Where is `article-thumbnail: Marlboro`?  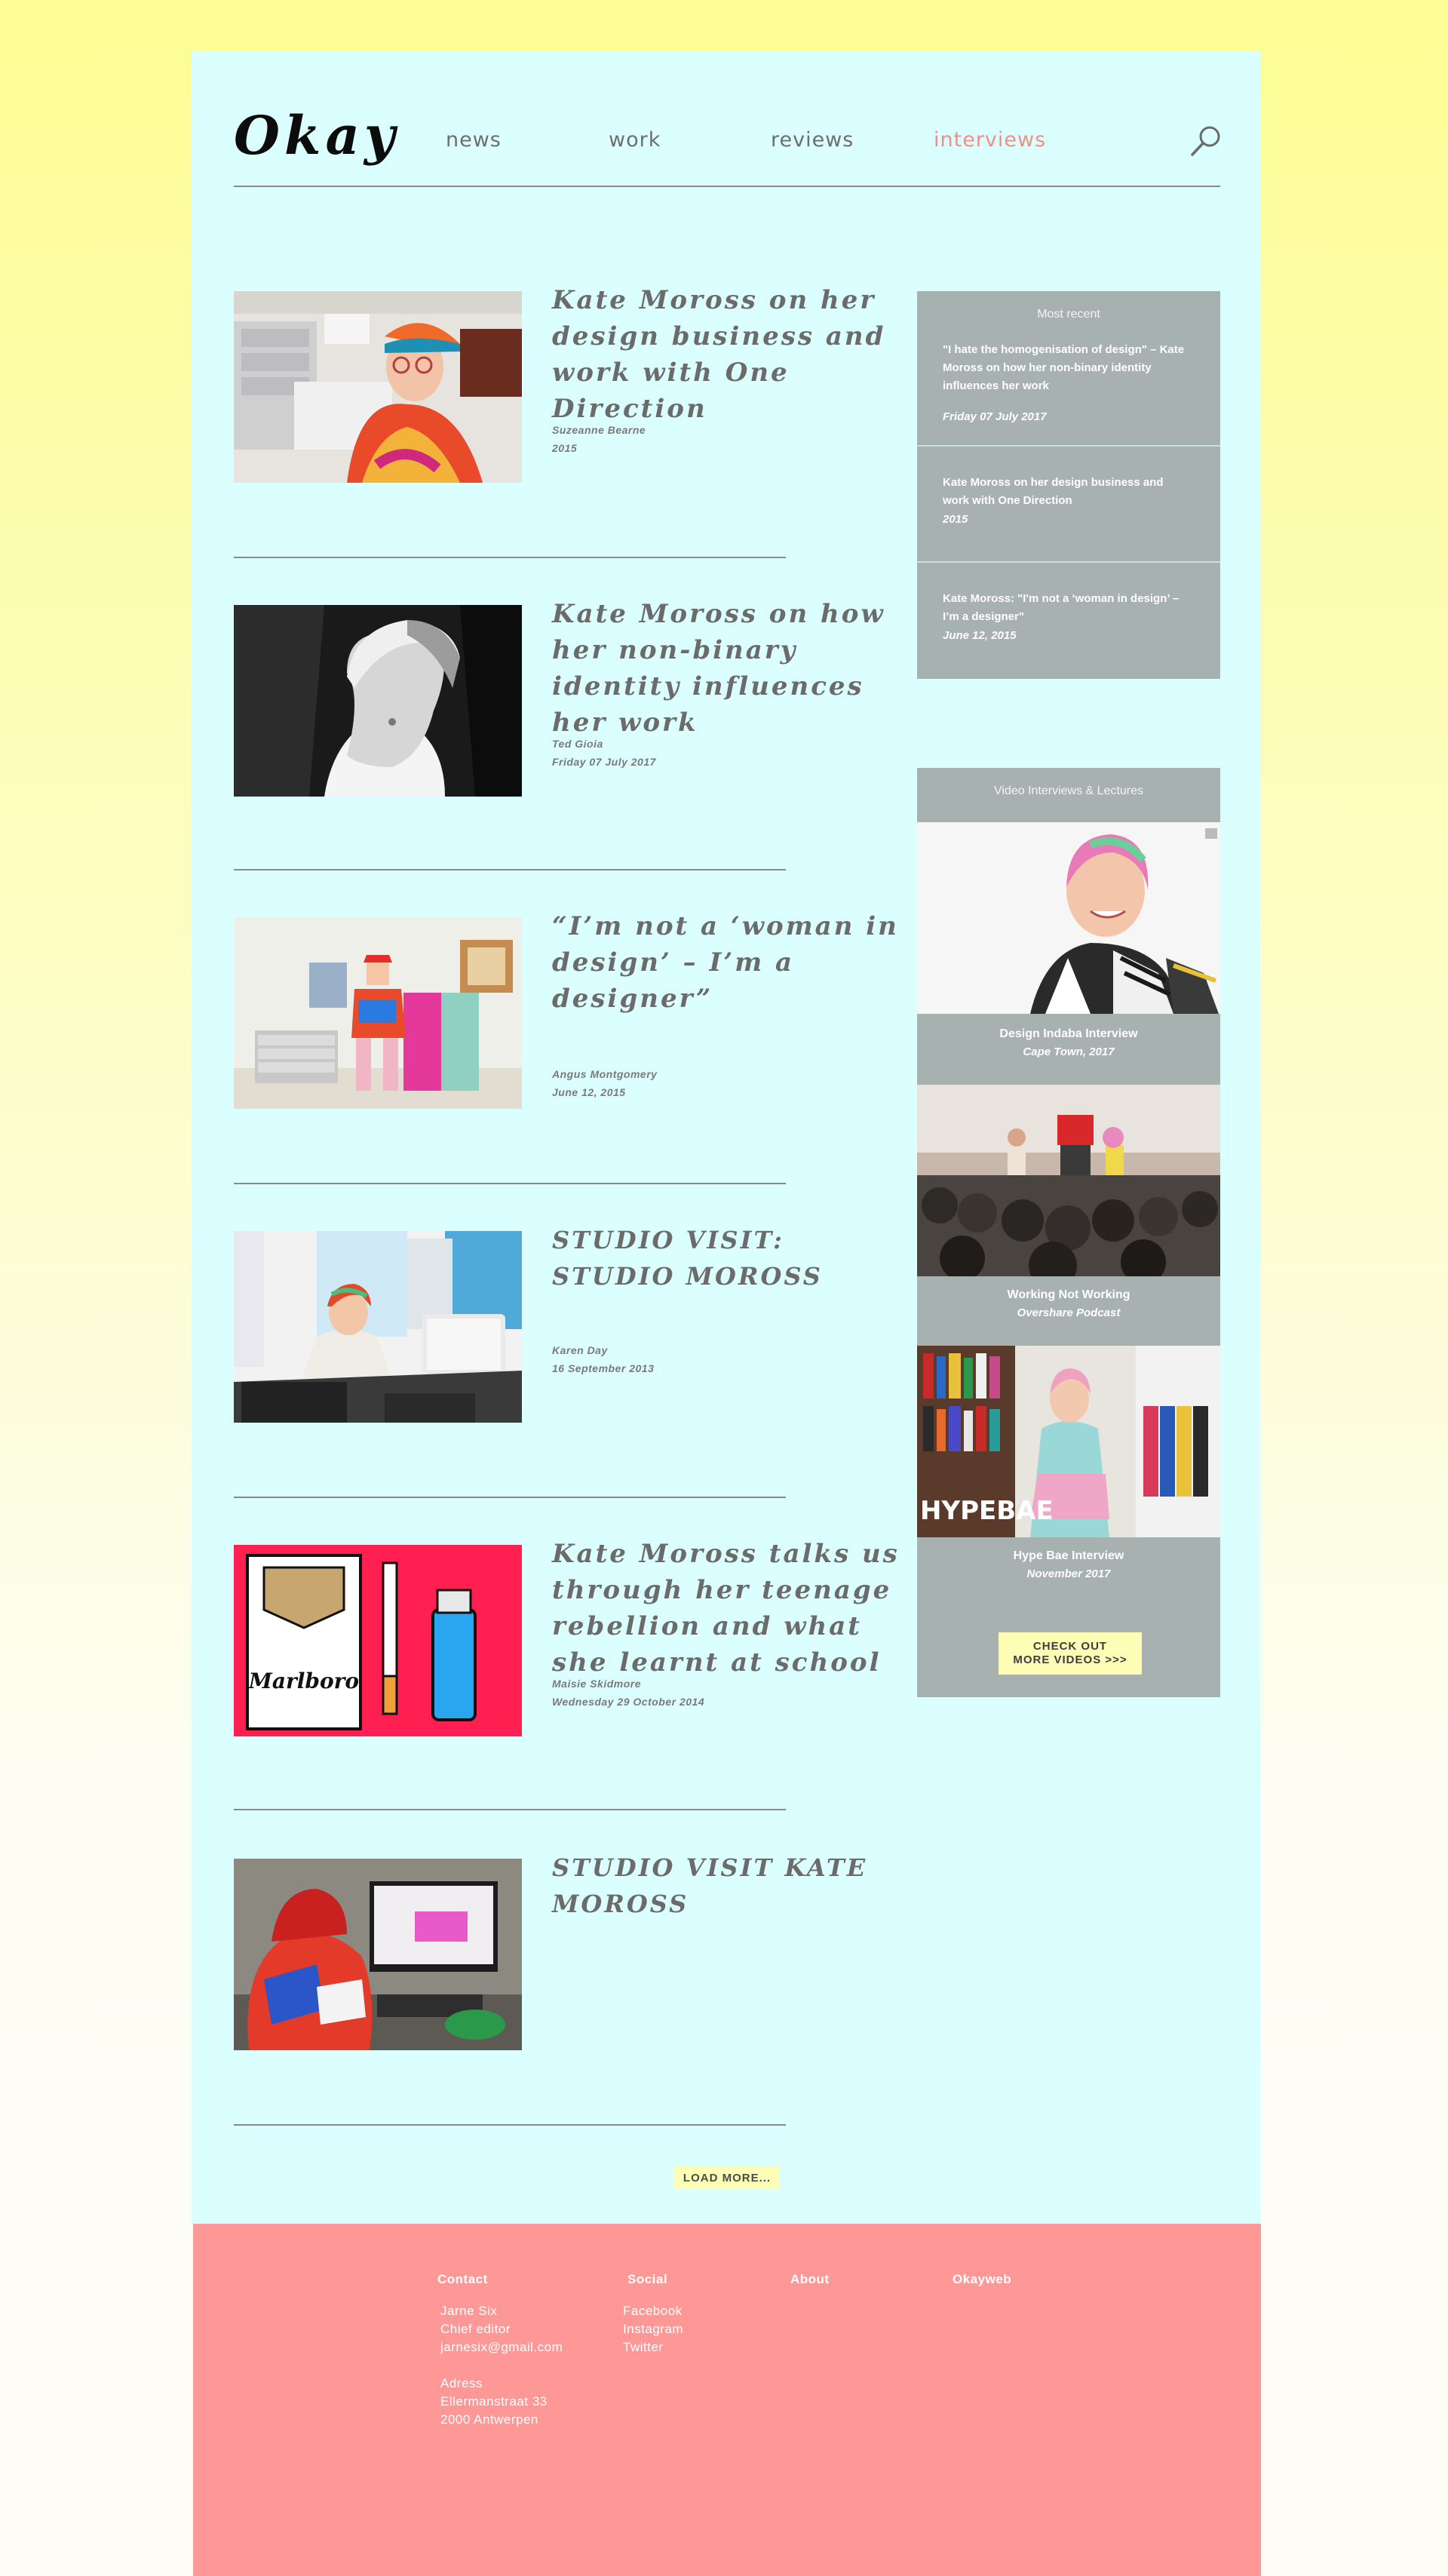 article-thumbnail: Marlboro is located at coordinates (378, 1640).